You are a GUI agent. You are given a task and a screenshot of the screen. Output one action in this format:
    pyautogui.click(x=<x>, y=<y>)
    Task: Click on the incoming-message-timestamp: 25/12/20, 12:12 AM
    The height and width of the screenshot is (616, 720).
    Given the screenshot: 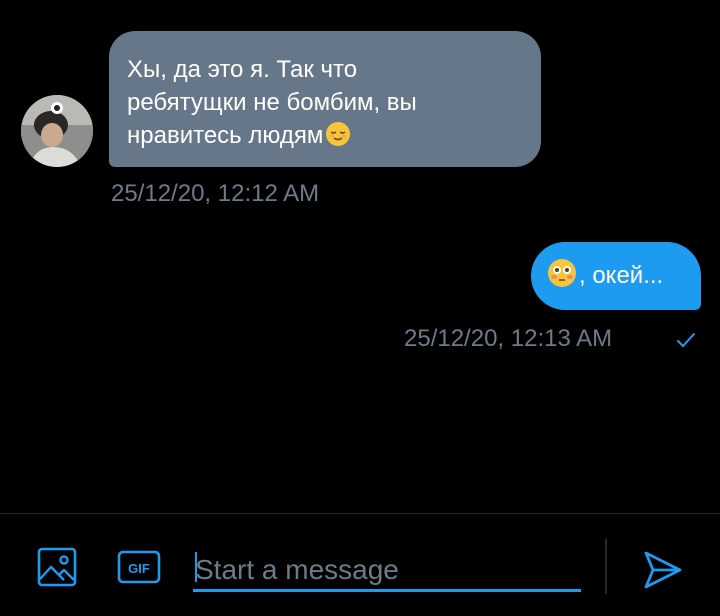 What is the action you would take?
    pyautogui.click(x=215, y=193)
    